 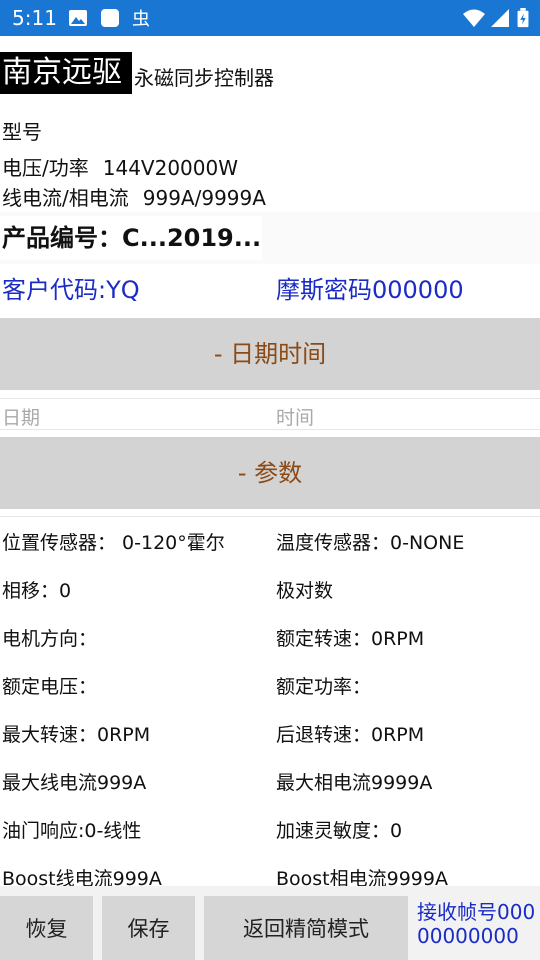 I want to click on simple-mode-button: 返回精简模式, so click(x=306, y=928).